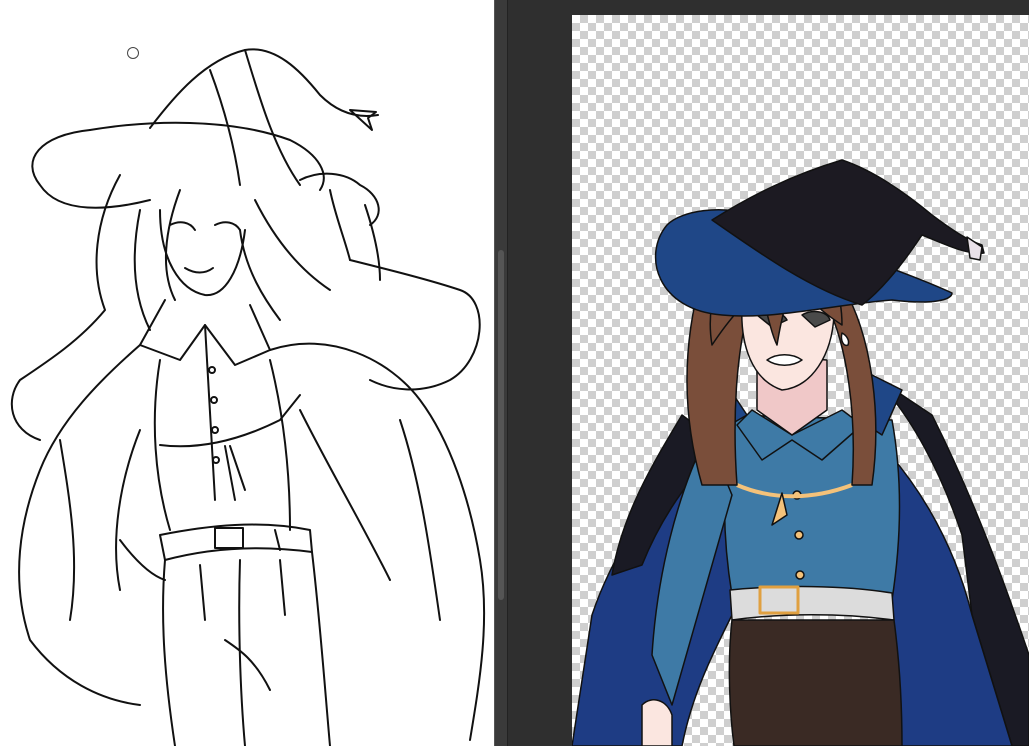 This screenshot has width=1029, height=746. What do you see at coordinates (501, 425) in the screenshot?
I see `scrollbar-handle` at bounding box center [501, 425].